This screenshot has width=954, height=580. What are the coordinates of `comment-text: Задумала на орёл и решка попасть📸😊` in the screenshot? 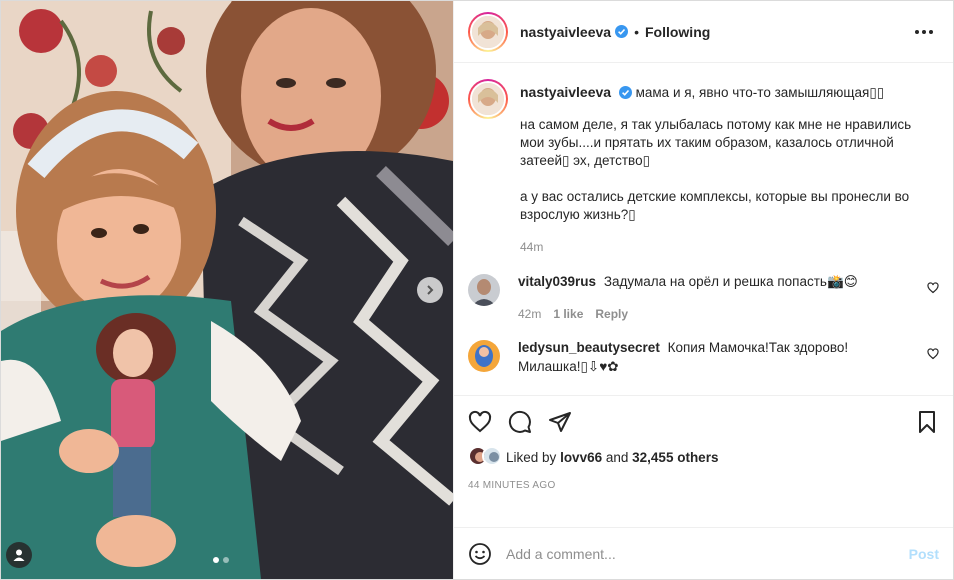 It's located at (730, 281).